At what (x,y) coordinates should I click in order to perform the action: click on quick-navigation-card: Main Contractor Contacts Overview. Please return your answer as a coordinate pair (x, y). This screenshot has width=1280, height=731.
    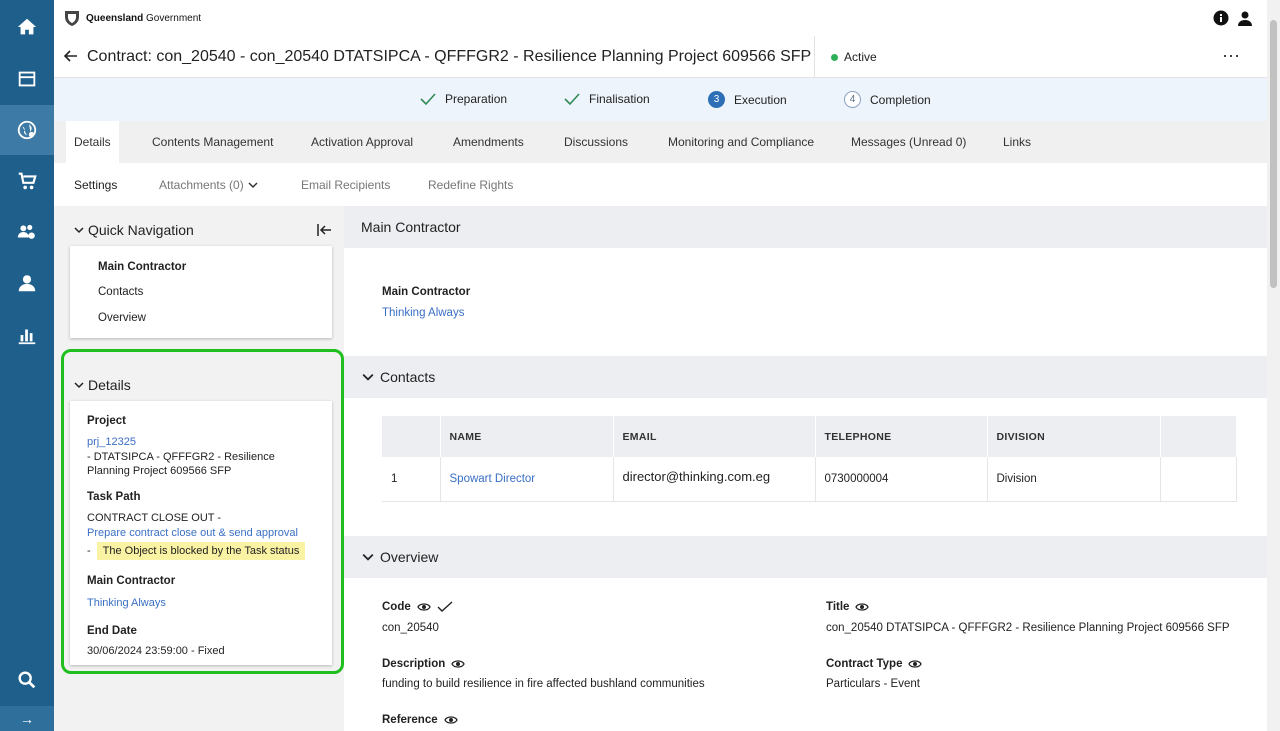
    Looking at the image, I should click on (201, 292).